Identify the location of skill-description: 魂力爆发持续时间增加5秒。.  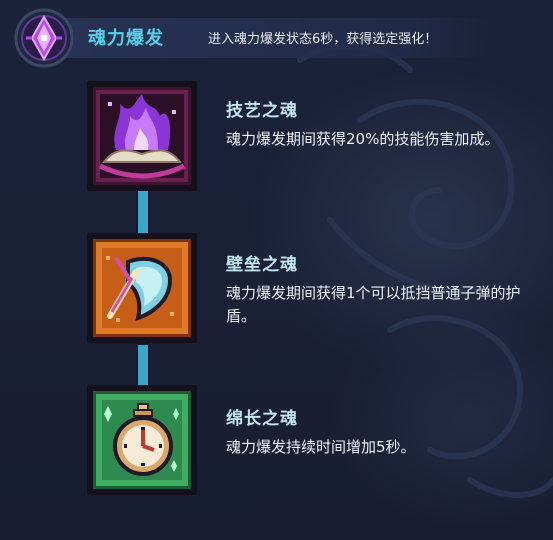
(321, 447).